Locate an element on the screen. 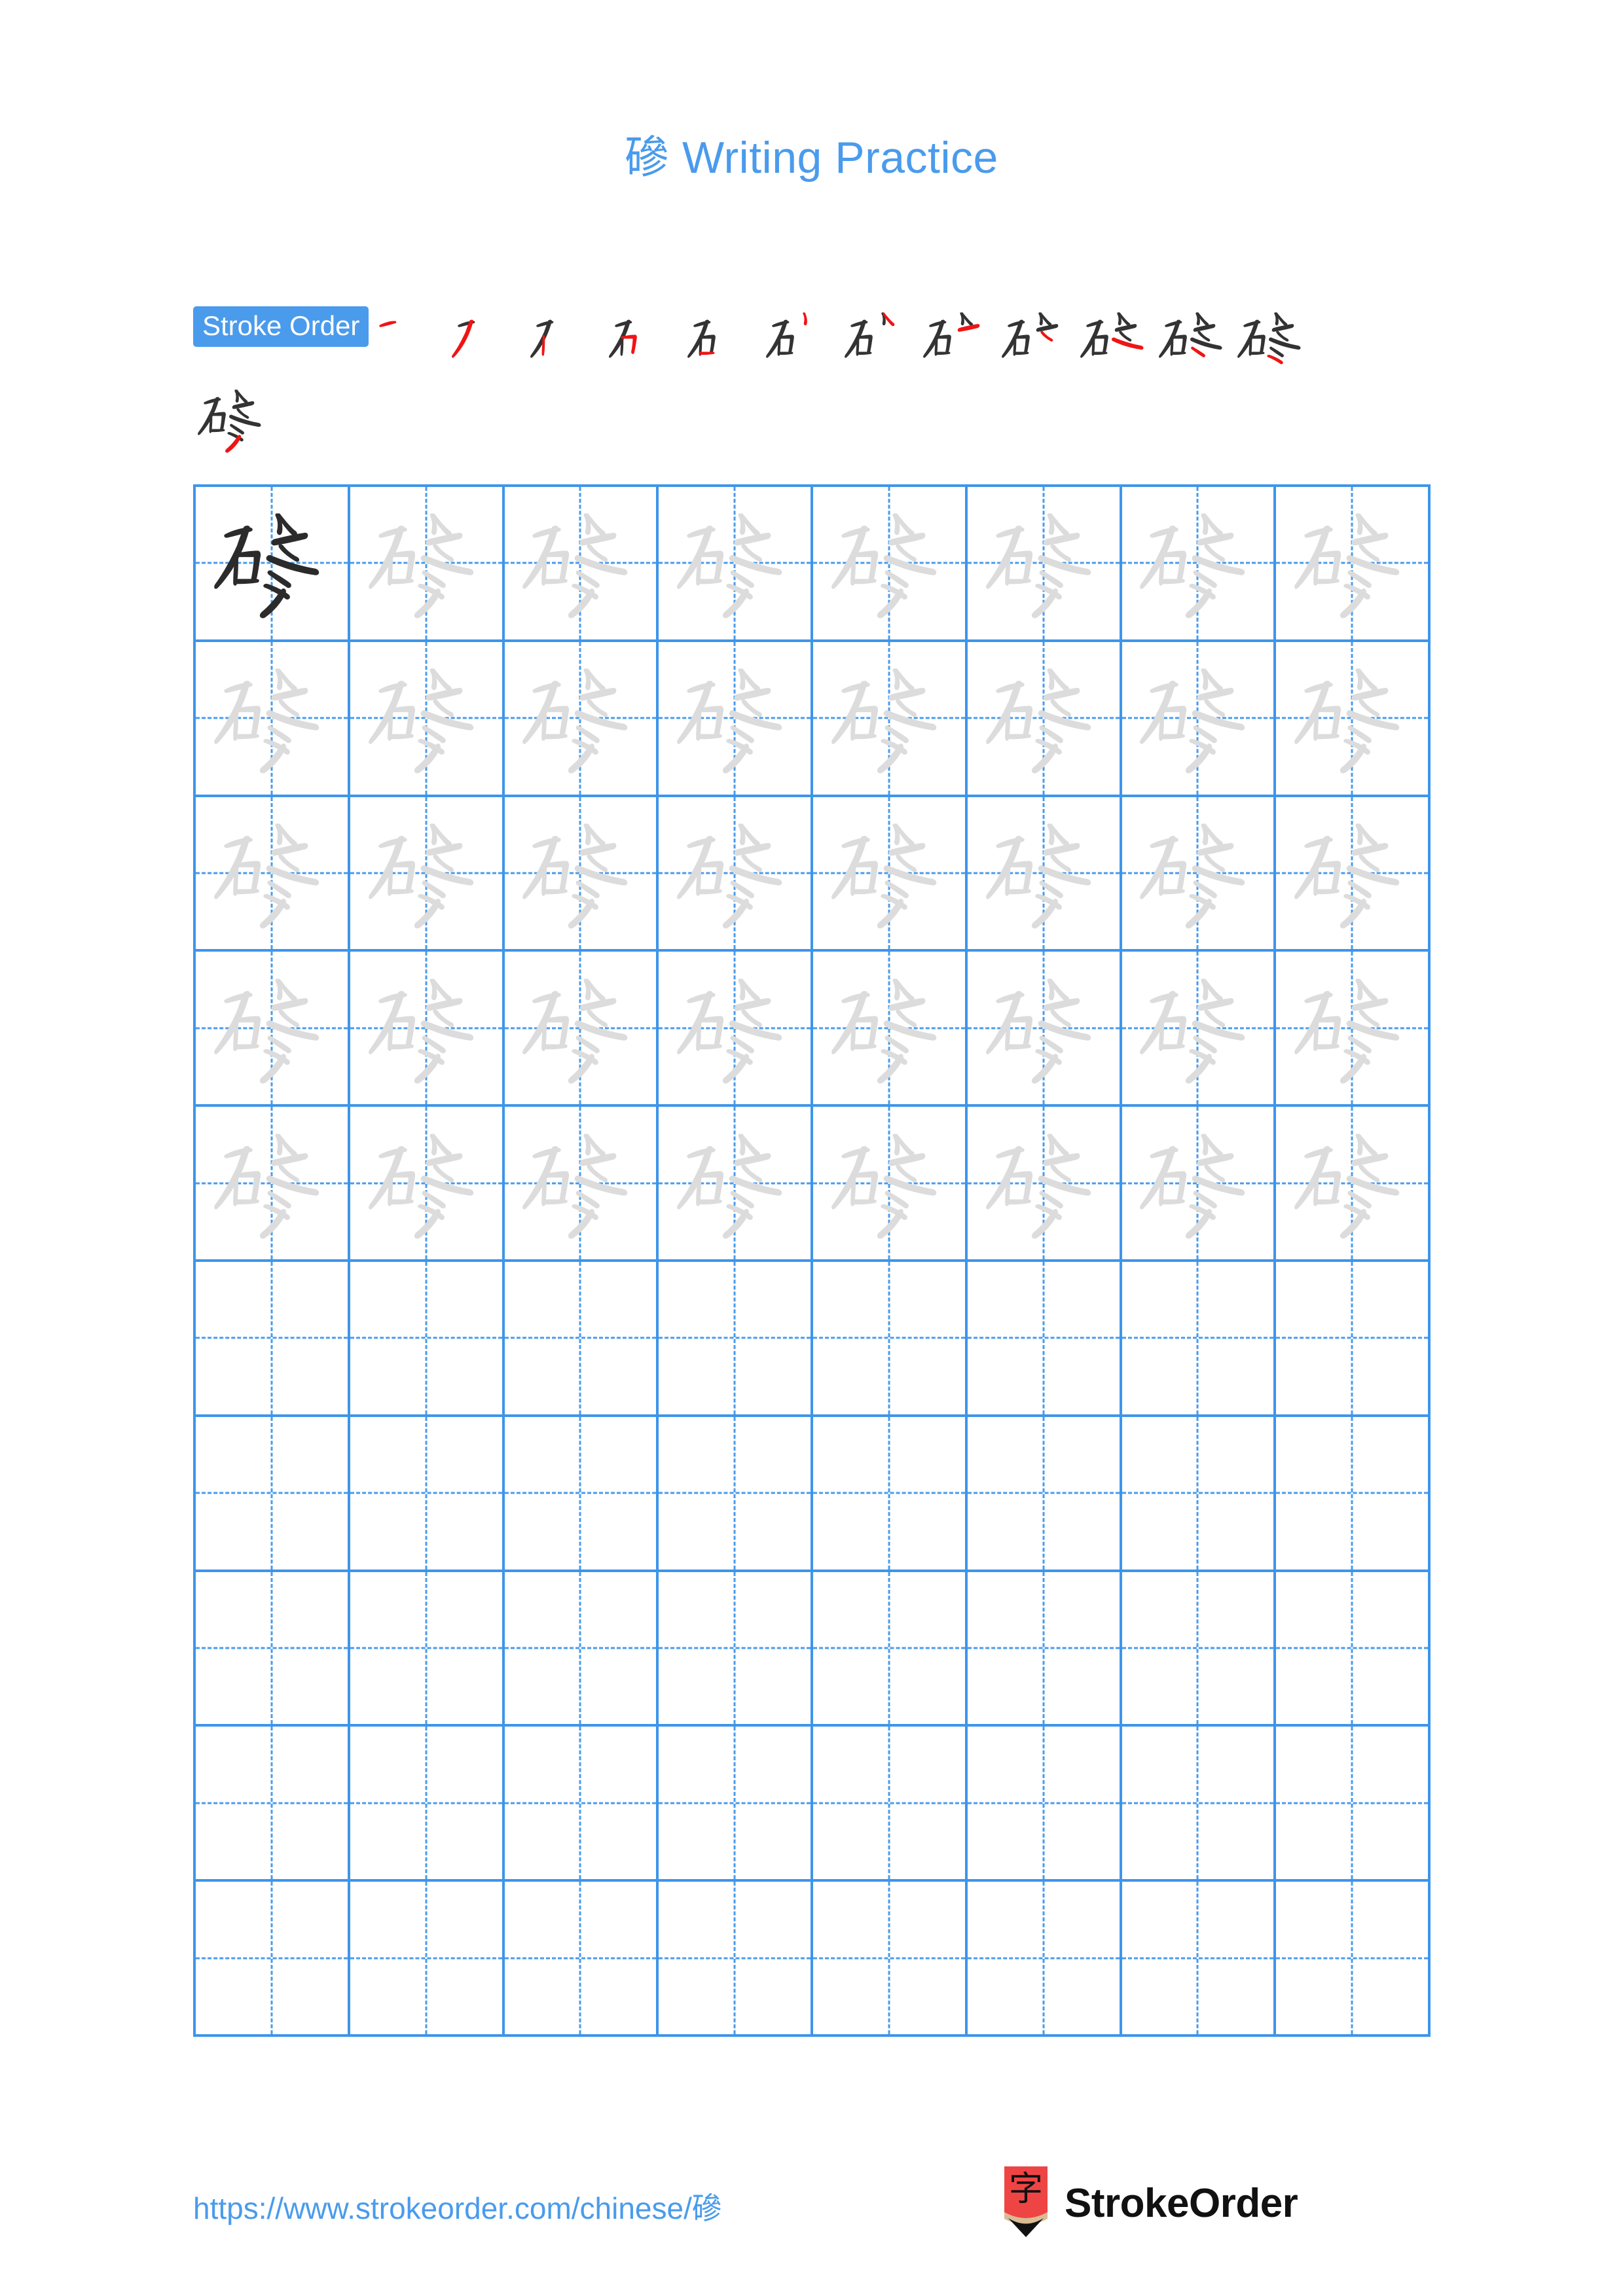 The width and height of the screenshot is (1623, 2296). stroke-order-row-1: Stroke Order is located at coordinates (815, 341).